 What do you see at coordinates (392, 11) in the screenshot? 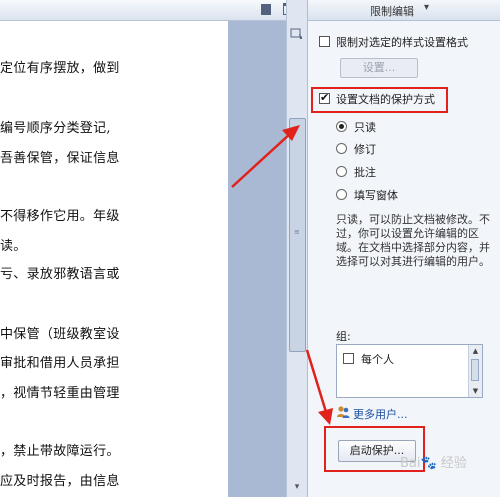
I see `pane-title: 限制编辑` at bounding box center [392, 11].